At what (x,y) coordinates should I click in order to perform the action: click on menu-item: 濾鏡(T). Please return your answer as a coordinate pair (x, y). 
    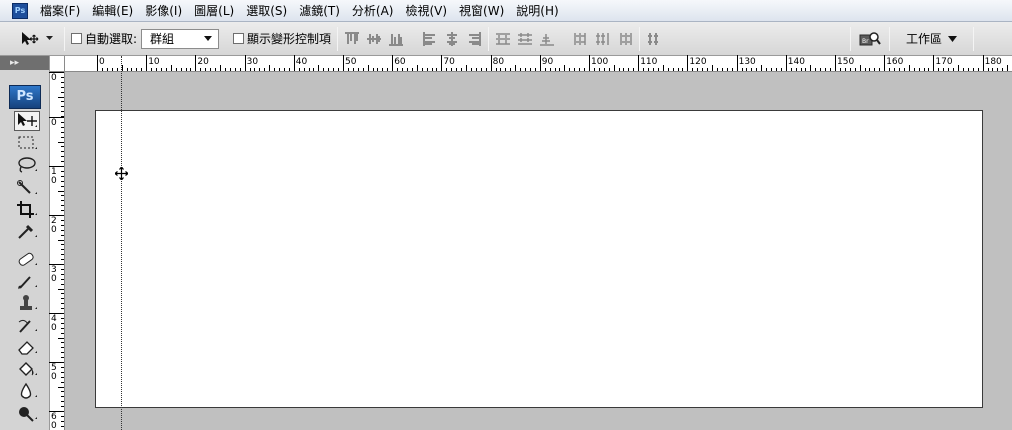
    Looking at the image, I should click on (319, 11).